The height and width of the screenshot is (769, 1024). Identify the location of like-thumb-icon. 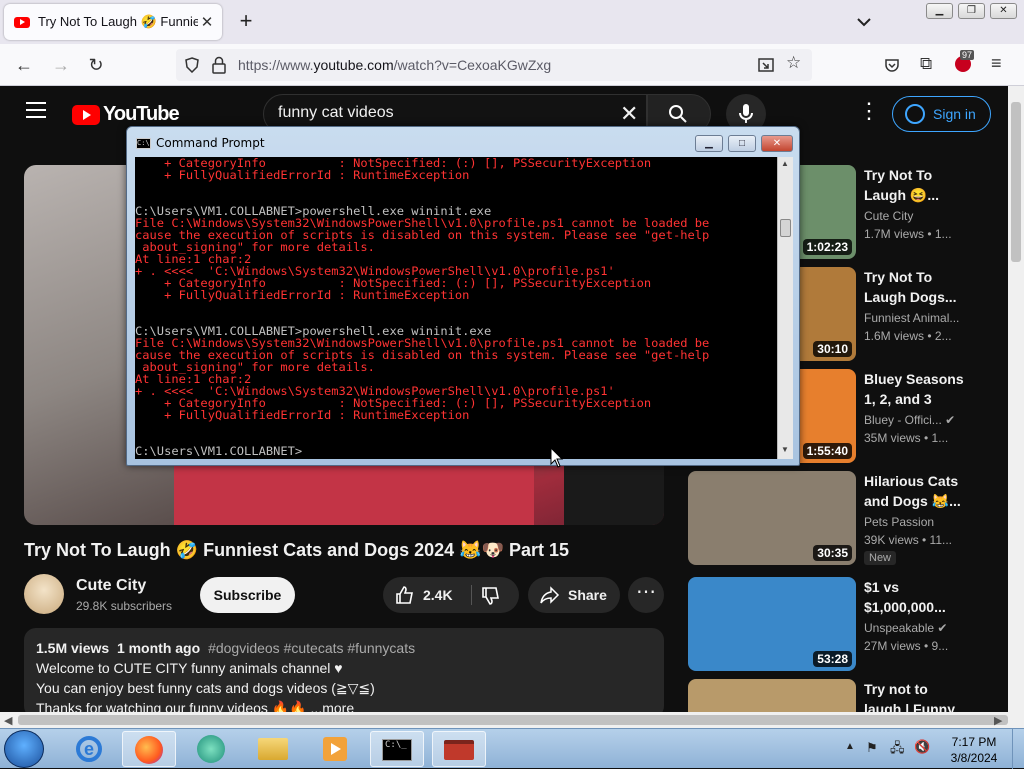
(405, 595).